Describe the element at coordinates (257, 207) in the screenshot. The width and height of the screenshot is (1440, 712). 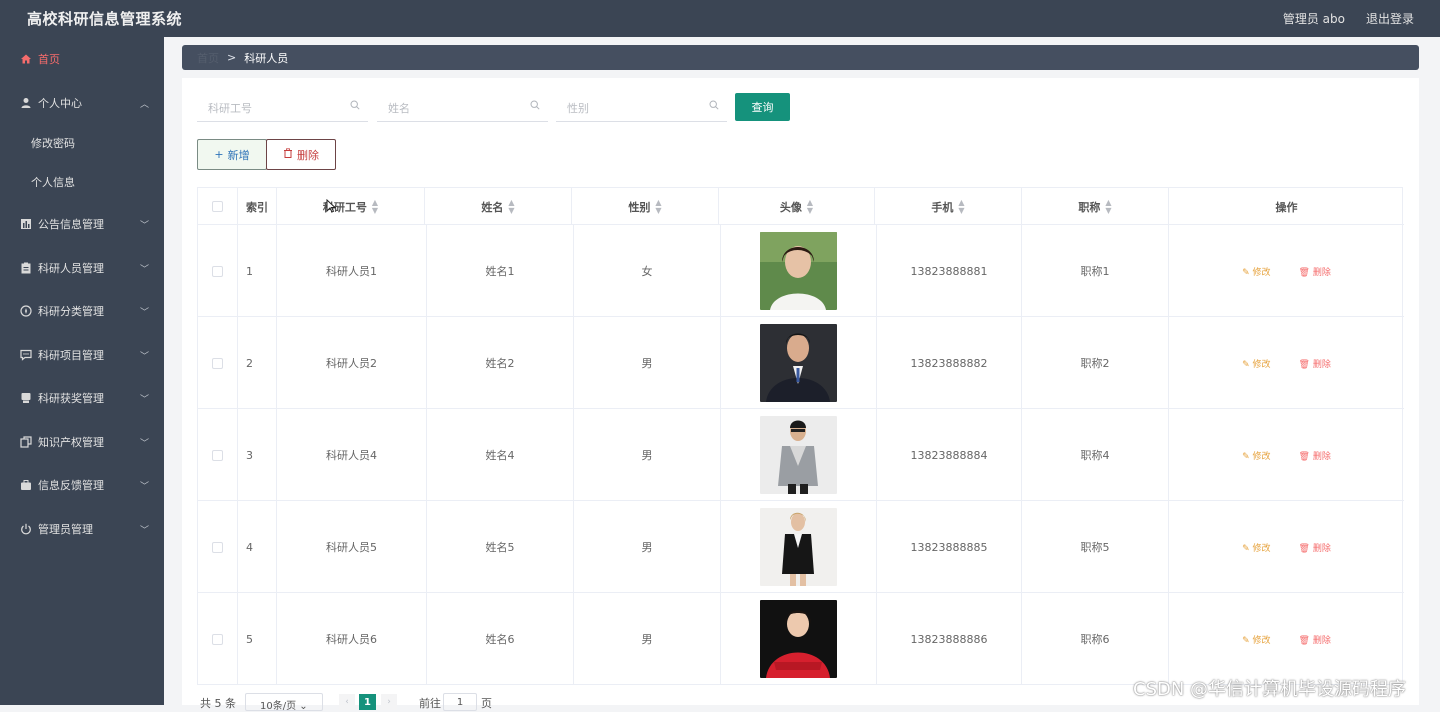
I see `column-header-label: 索引` at that location.